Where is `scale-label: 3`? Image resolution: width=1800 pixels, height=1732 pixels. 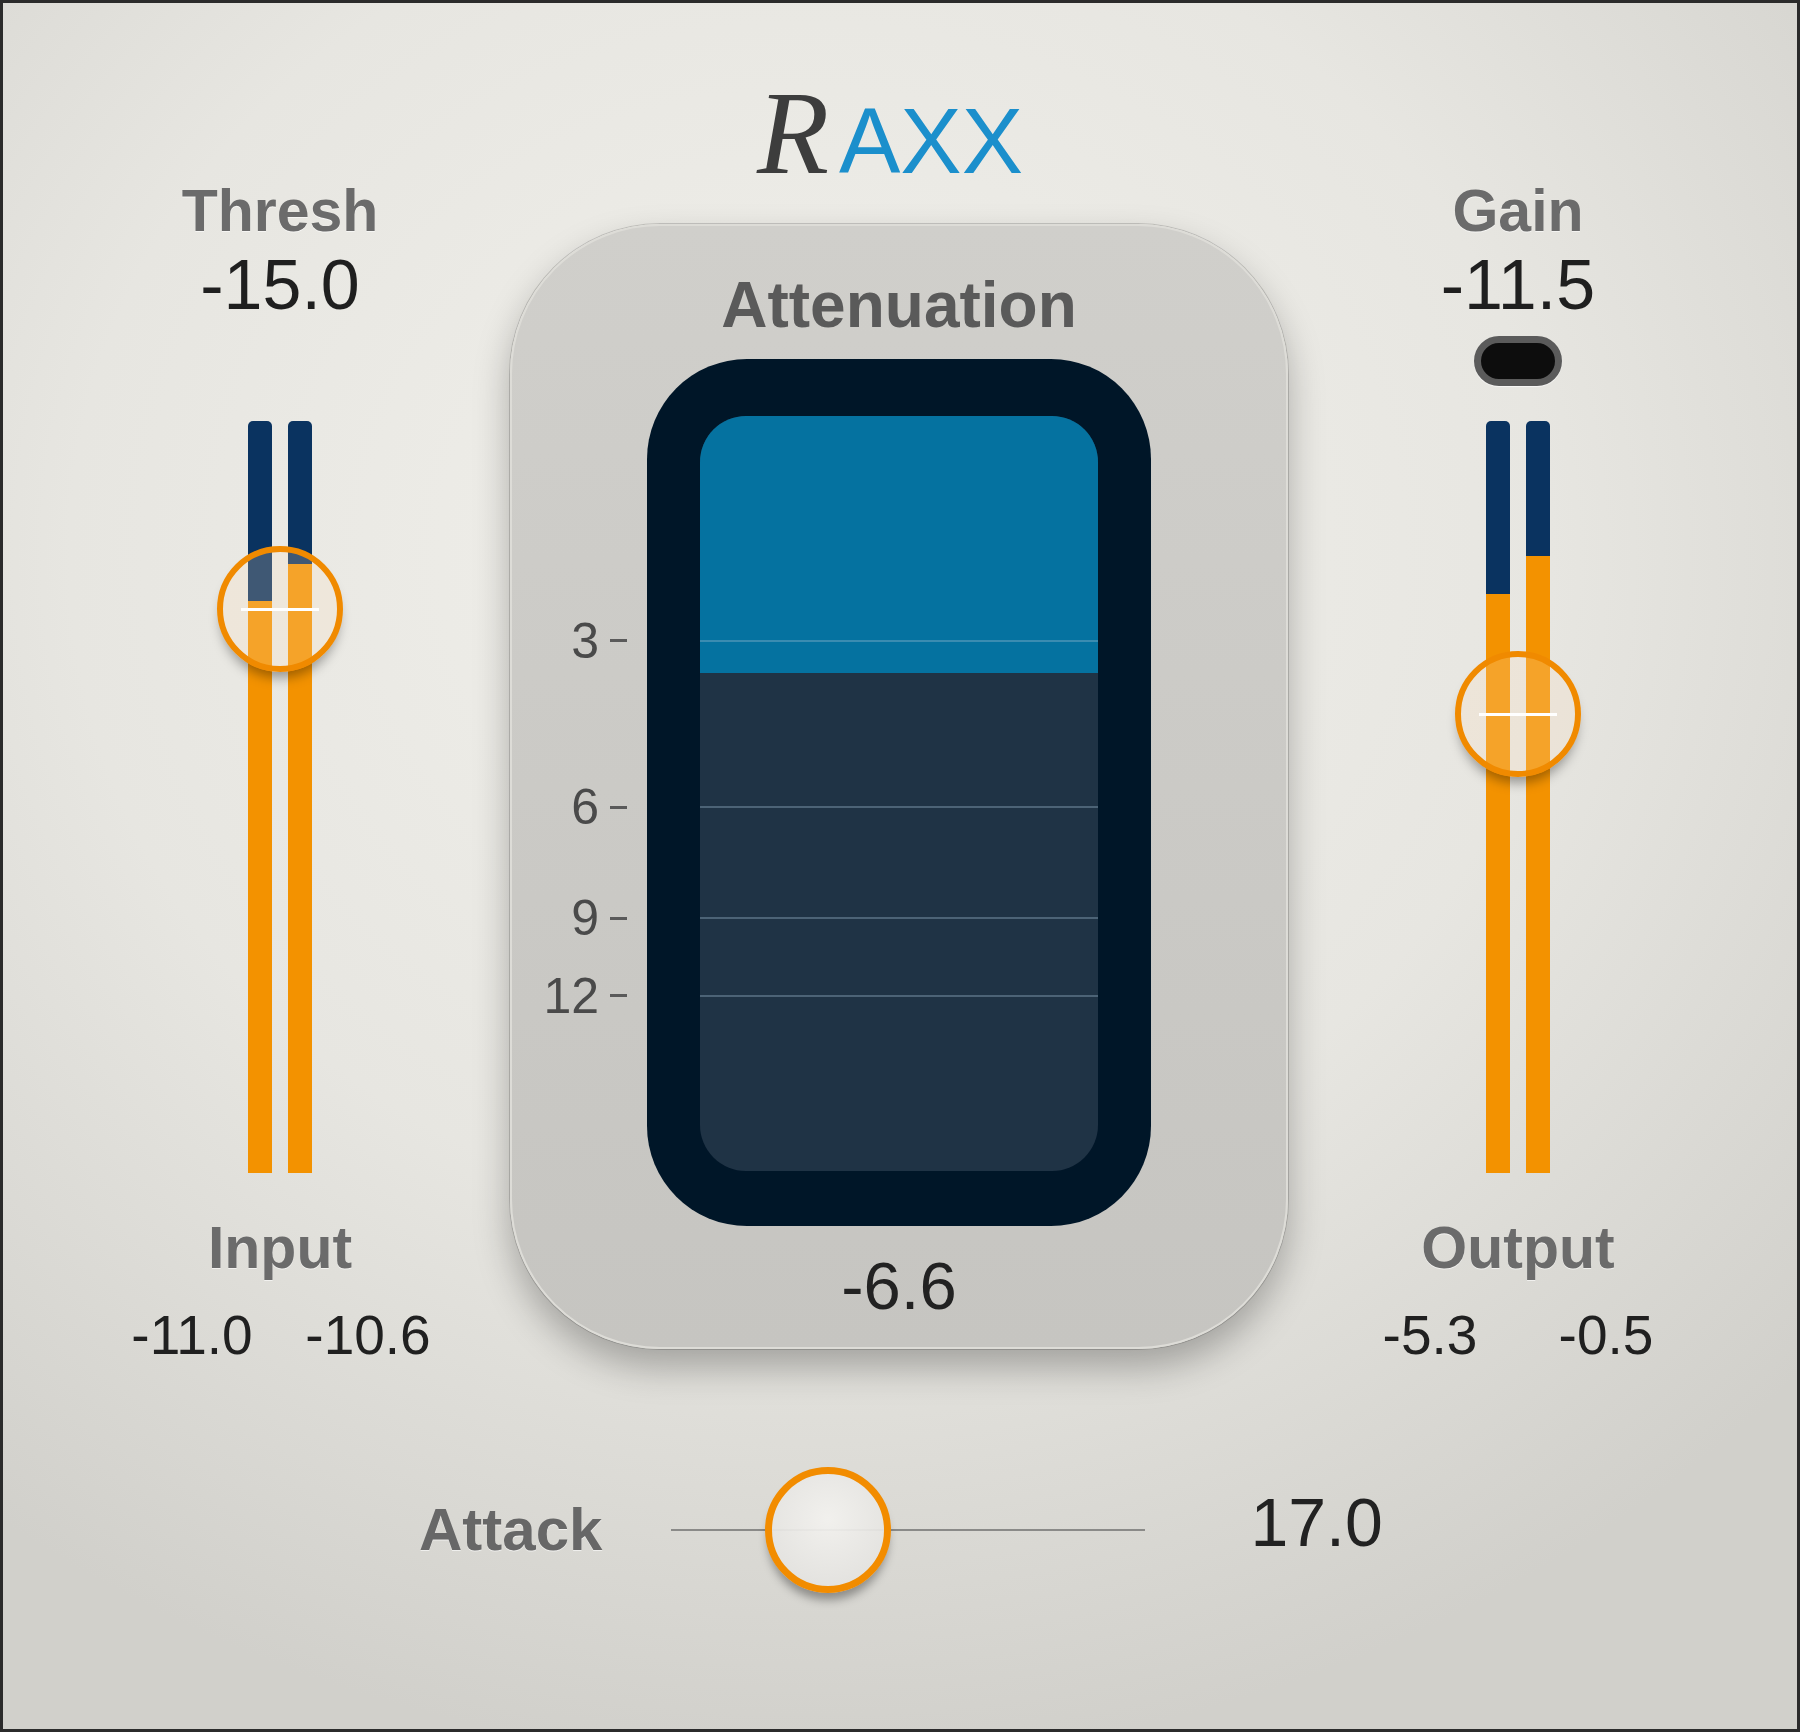
scale-label: 3 is located at coordinates (585, 641).